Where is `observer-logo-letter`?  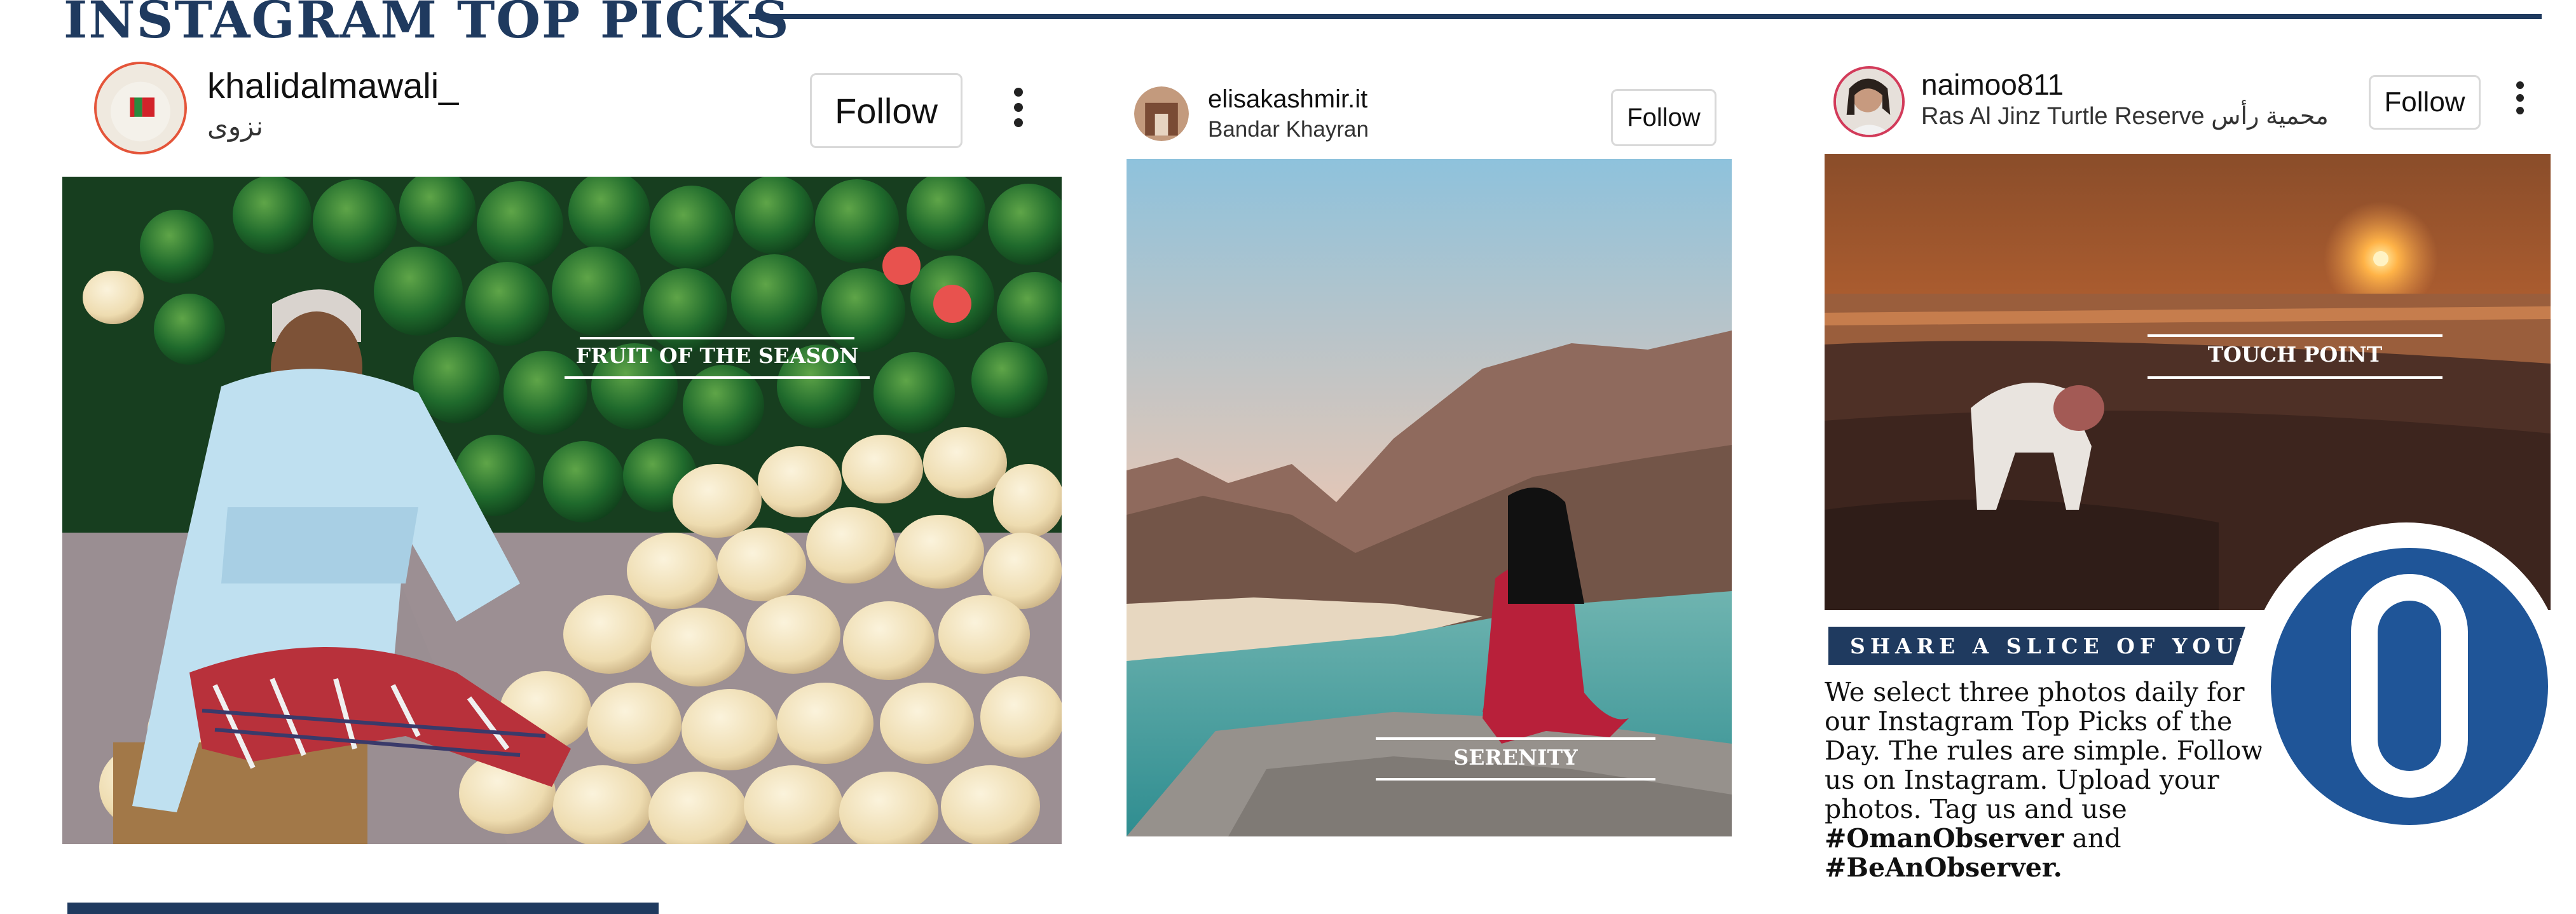 observer-logo-letter is located at coordinates (2409, 686).